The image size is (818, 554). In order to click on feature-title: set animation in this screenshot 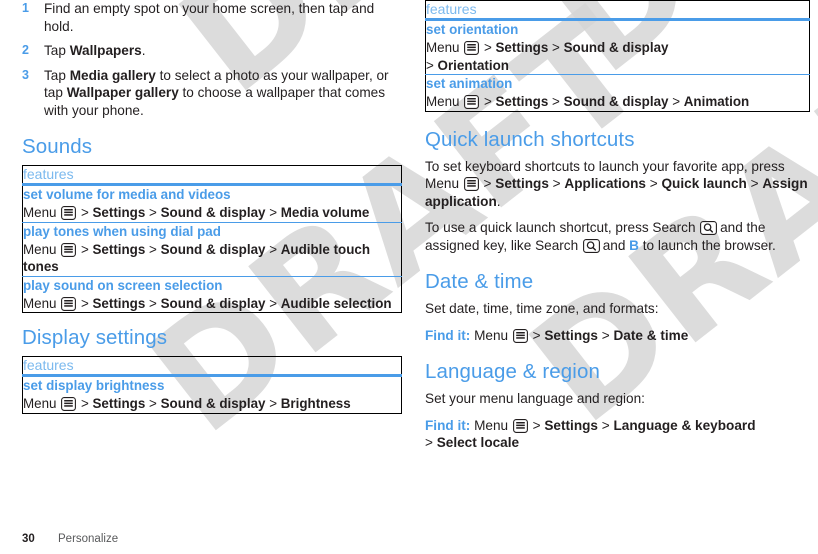, I will do `click(469, 83)`.